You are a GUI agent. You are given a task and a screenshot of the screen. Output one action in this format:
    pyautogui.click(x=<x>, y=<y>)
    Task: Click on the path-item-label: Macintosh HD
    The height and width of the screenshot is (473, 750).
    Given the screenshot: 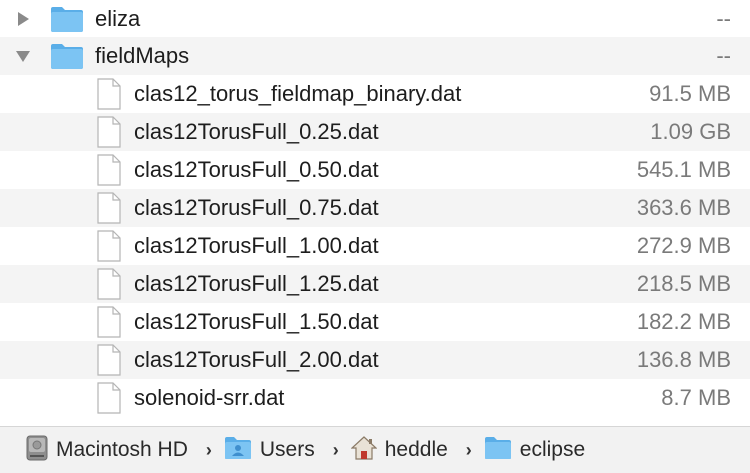 What is the action you would take?
    pyautogui.click(x=122, y=449)
    